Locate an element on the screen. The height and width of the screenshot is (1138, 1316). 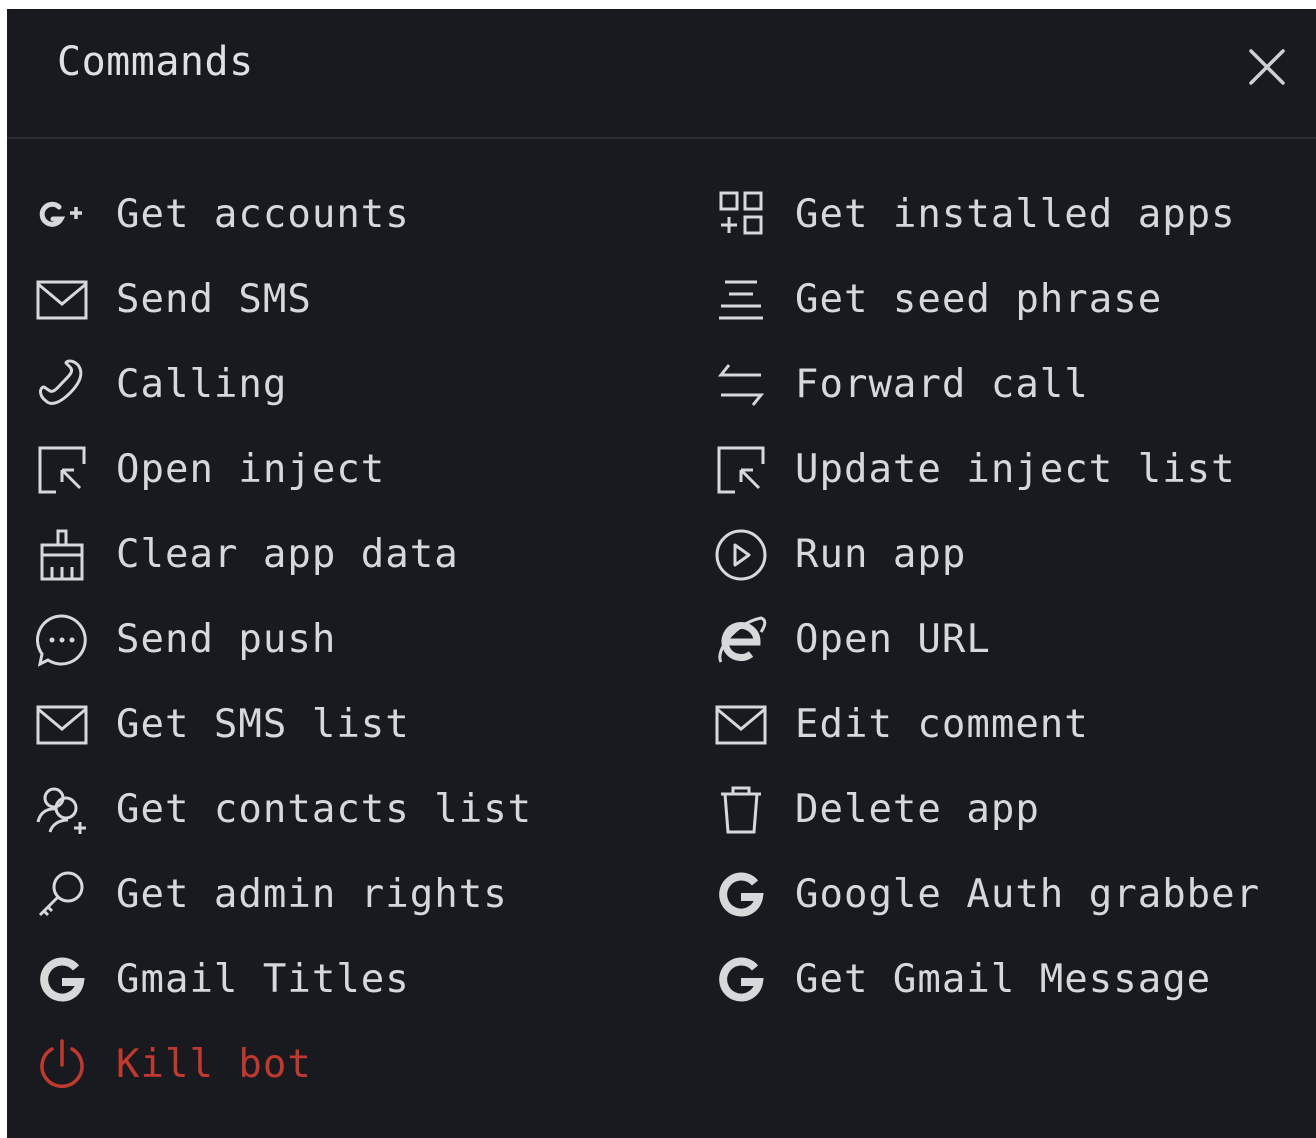
command-run-app: Run app is located at coordinates (985, 554).